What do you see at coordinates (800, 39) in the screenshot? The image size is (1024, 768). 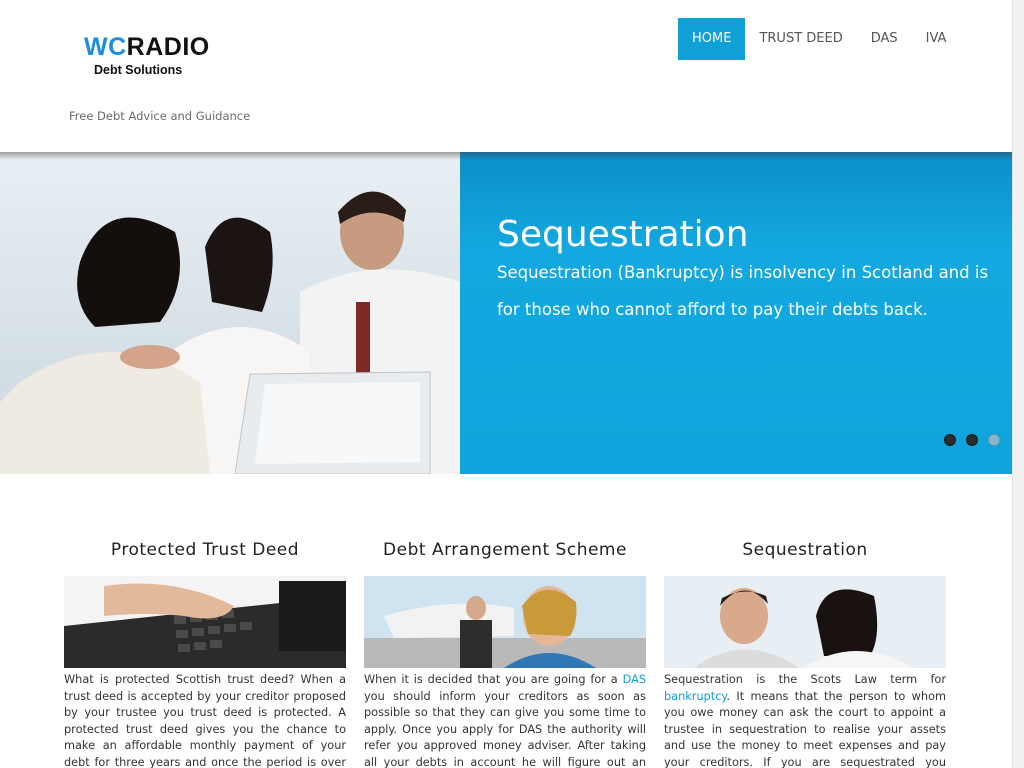 I see `nav-trust-deed: TRUST DEED` at bounding box center [800, 39].